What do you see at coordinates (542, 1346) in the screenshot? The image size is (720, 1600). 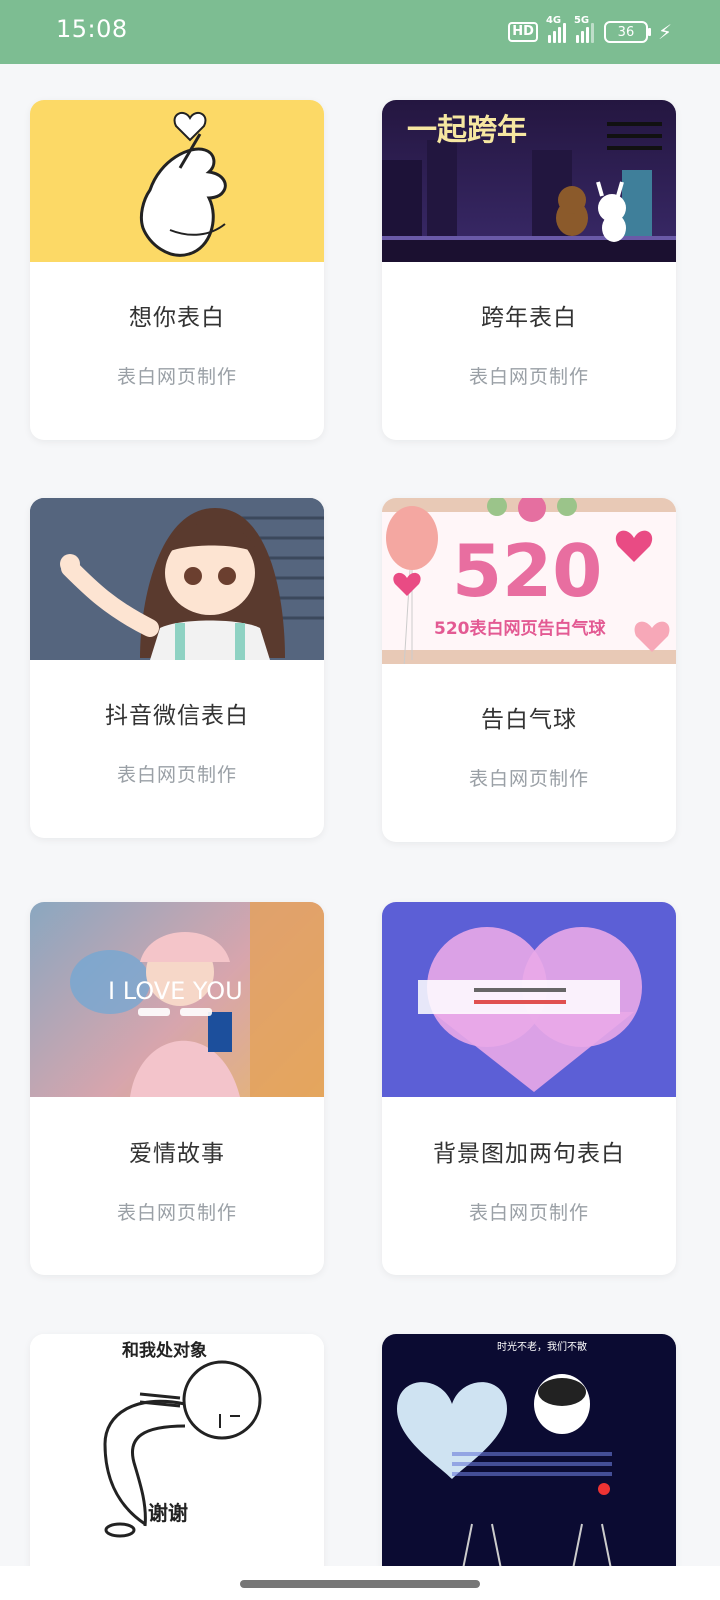 I see `thumb-text: 时光不老，我们不散` at bounding box center [542, 1346].